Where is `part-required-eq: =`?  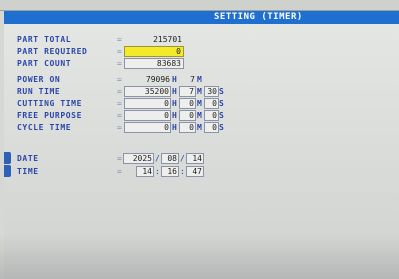
part-required-eq: = is located at coordinates (119, 51).